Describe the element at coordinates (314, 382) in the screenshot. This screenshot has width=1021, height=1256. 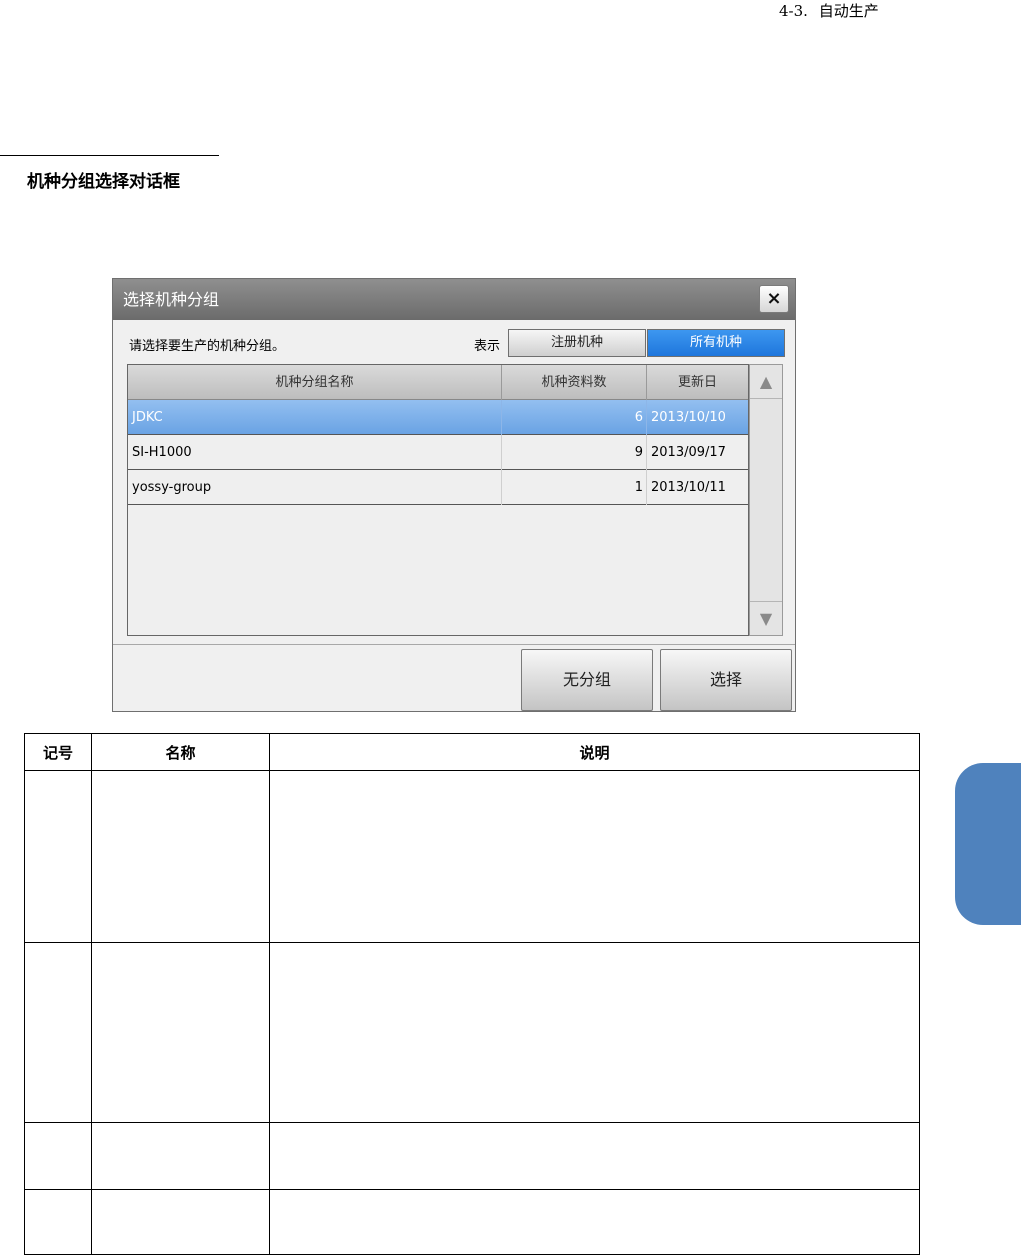
I see `column-header-group-name: 机种分组名称` at that location.